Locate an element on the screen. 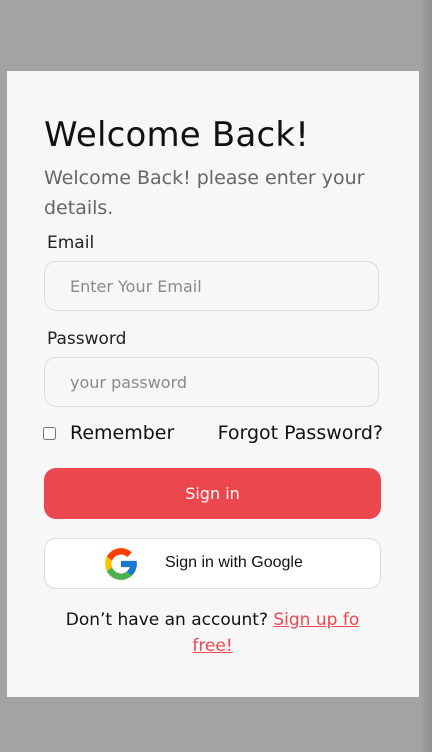 This screenshot has width=432, height=752. email-label: Email is located at coordinates (71, 243).